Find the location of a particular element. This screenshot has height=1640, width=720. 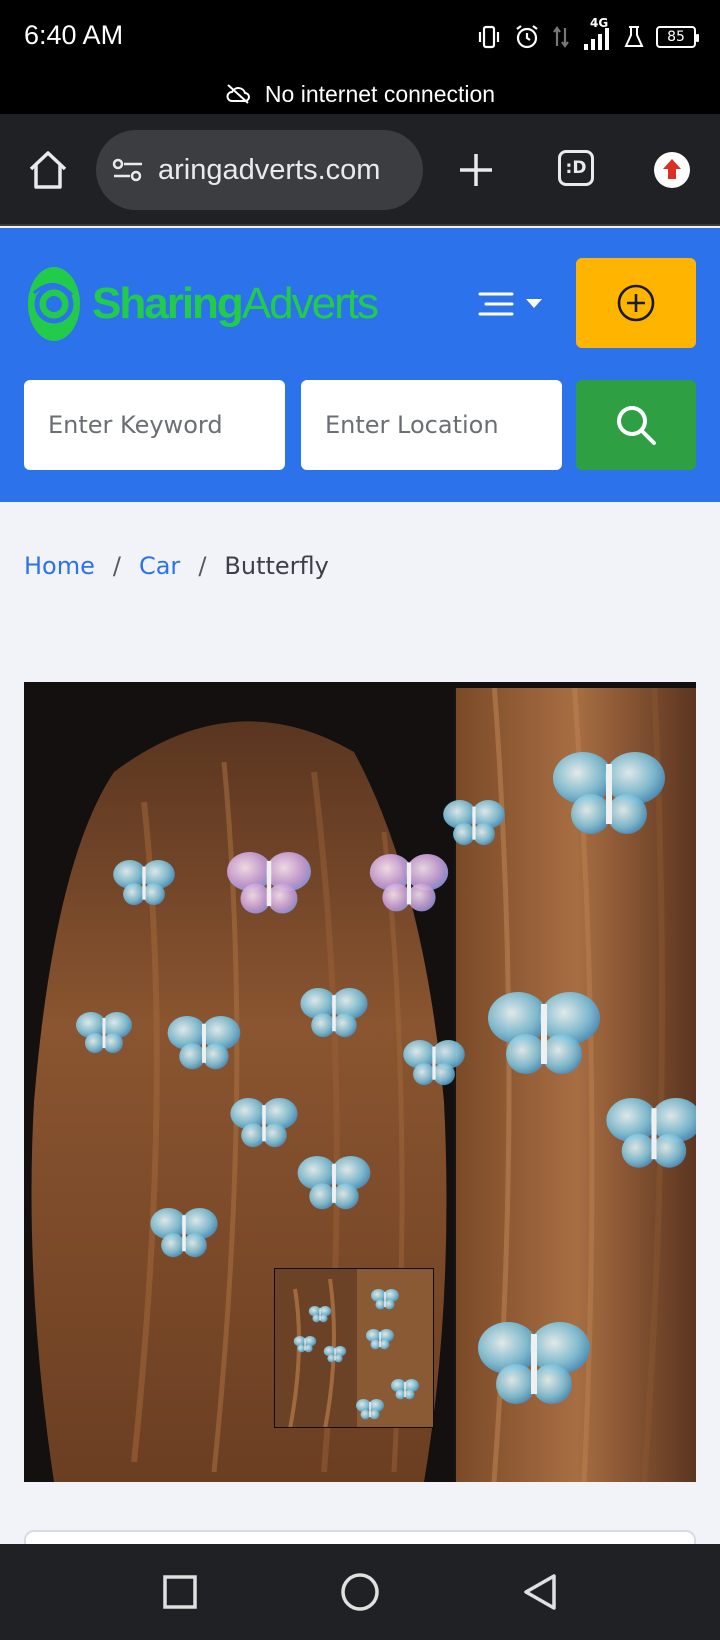

logo-text: SharingAdverts is located at coordinates (235, 304).